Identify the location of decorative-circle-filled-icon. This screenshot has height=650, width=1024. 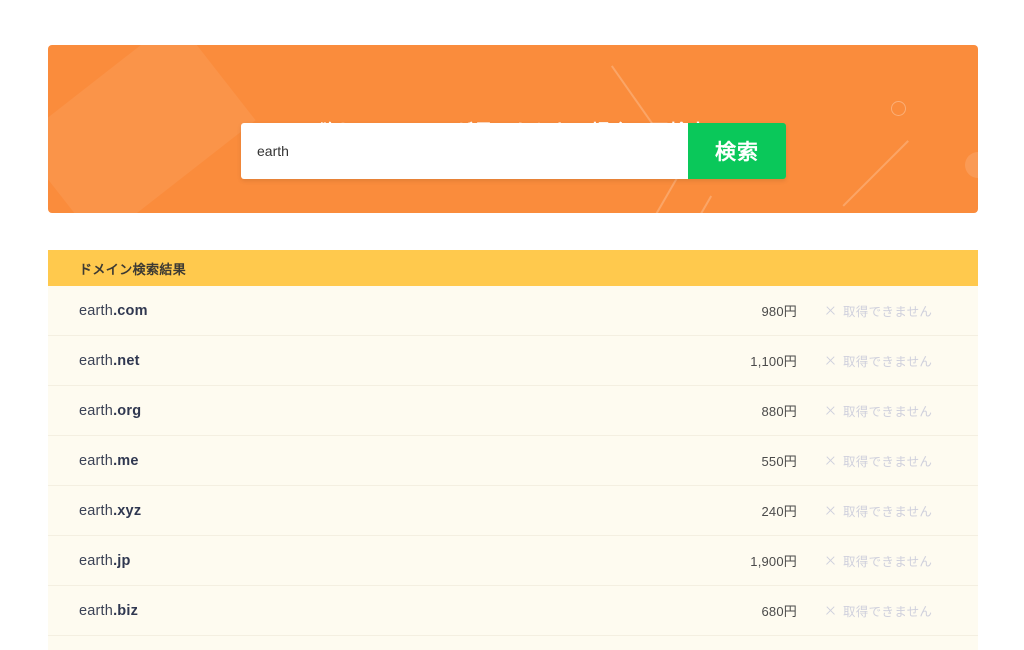
(971, 165).